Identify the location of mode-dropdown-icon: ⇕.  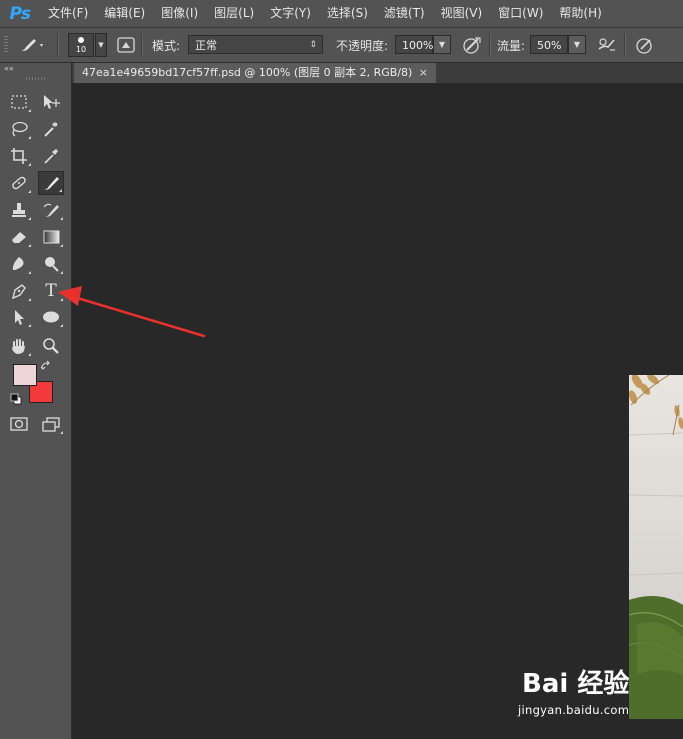
(313, 45).